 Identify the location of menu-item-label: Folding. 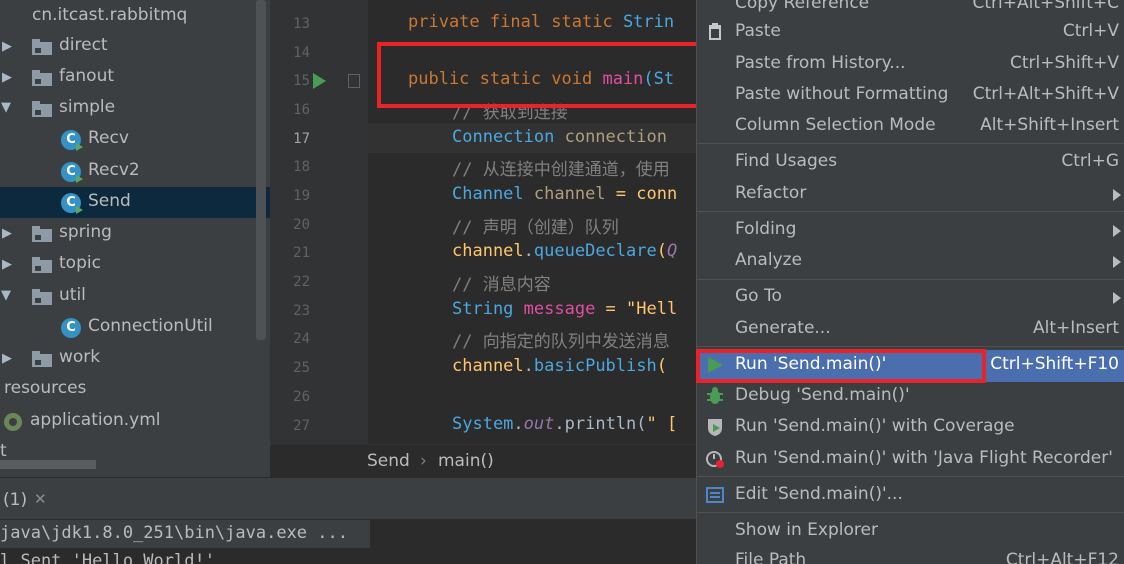
(766, 229).